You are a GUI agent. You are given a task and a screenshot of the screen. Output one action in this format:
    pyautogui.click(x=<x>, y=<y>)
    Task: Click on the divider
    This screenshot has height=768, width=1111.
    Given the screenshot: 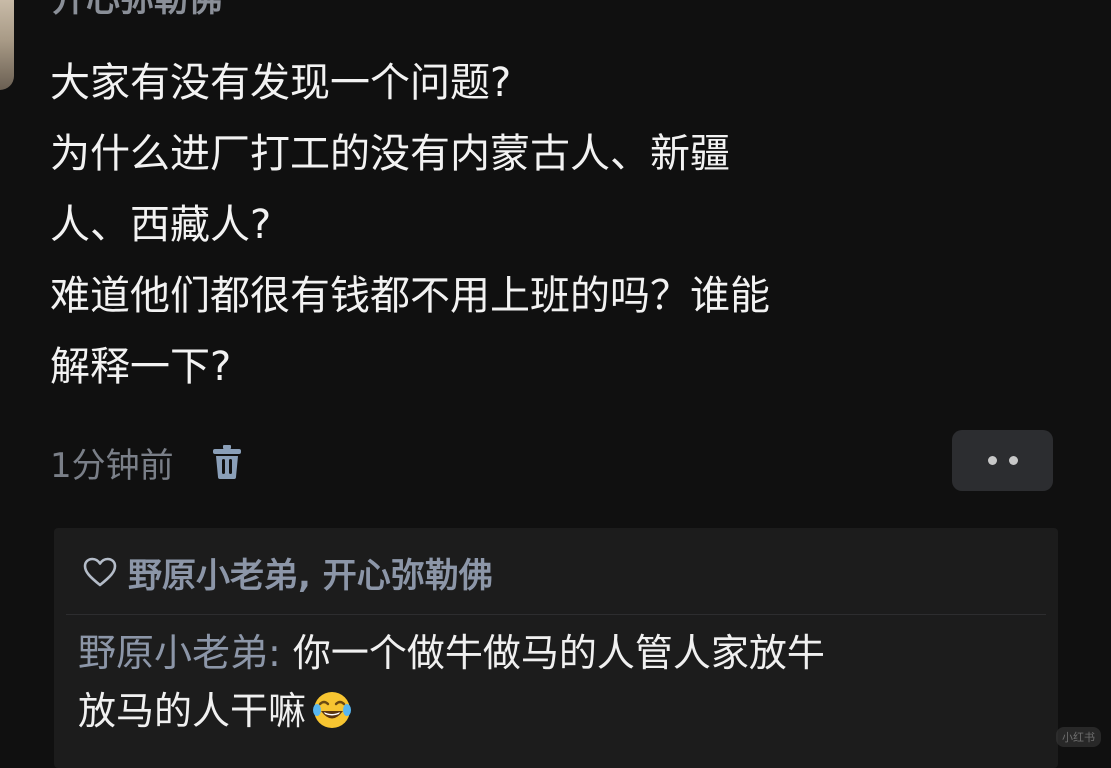 What is the action you would take?
    pyautogui.click(x=556, y=614)
    